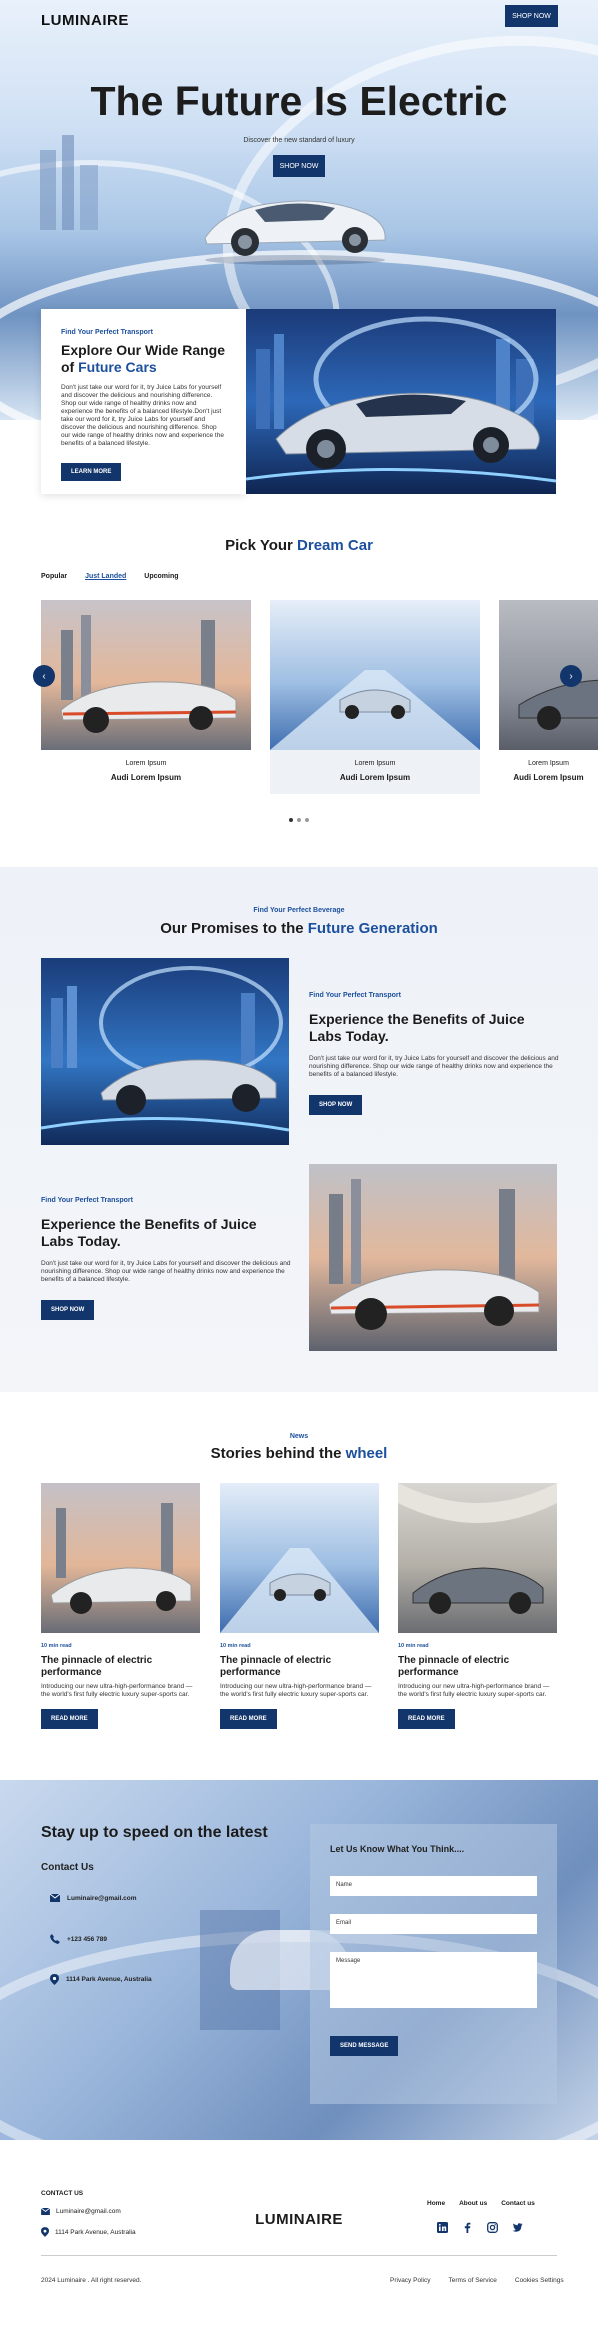  I want to click on contact-email: Luminaire@gmail.com, so click(93, 1898).